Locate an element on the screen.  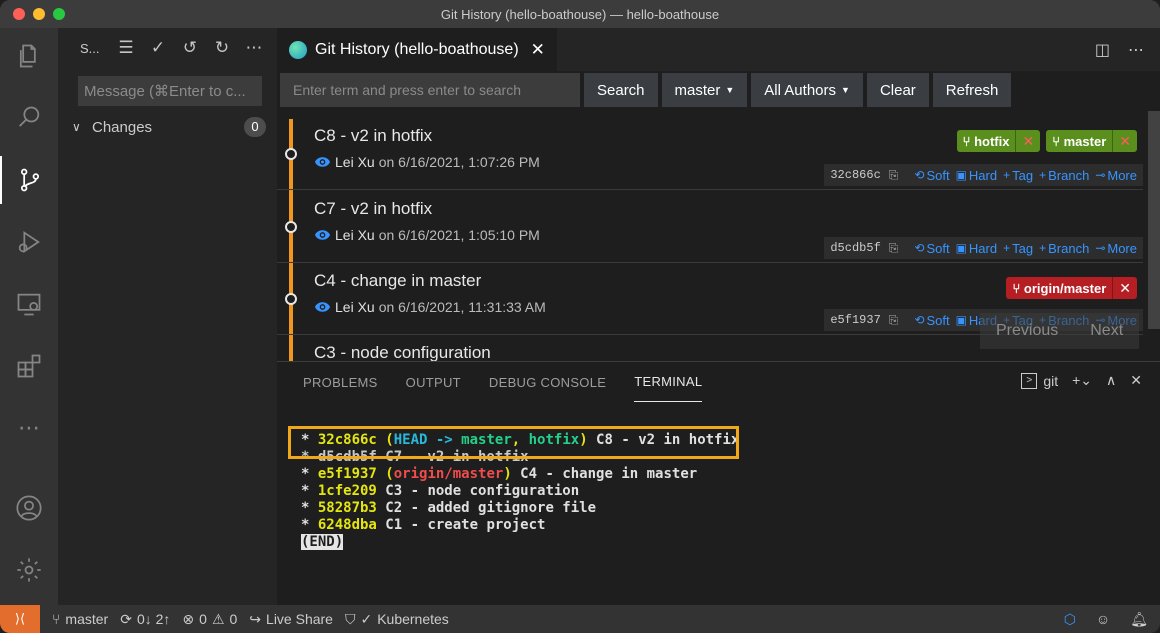
commit-date: 6/16/2021, 1:05:10 PM is located at coordinates (469, 235).